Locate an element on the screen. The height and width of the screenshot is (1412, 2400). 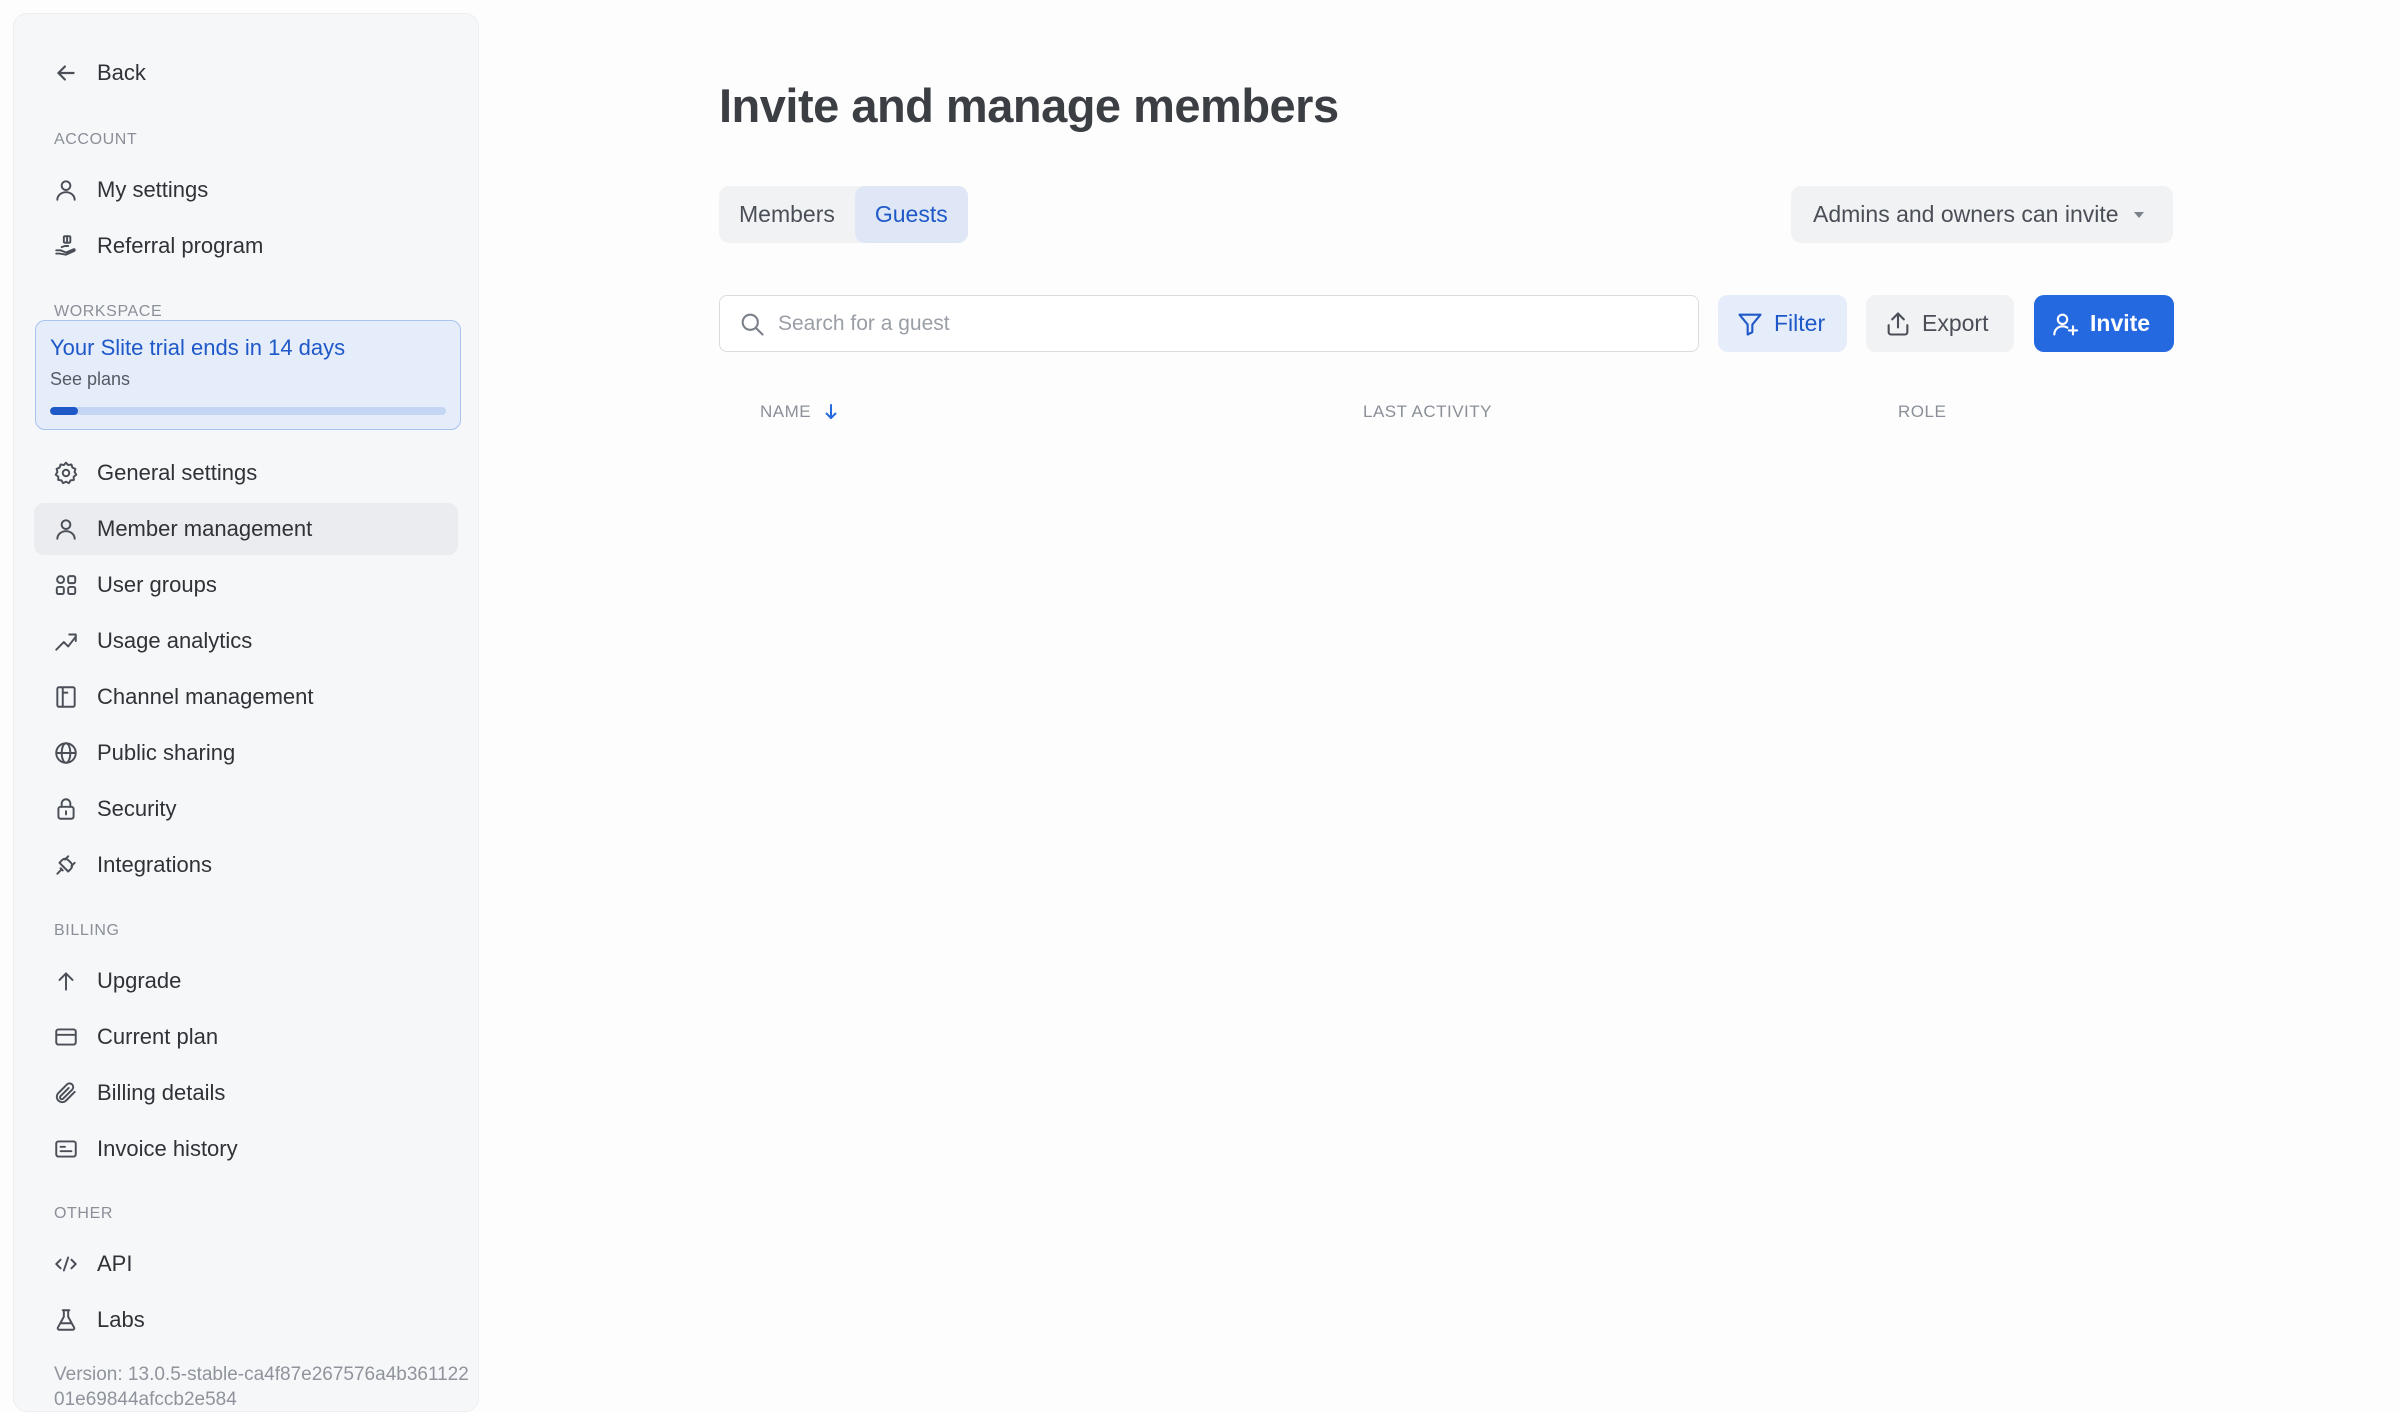
filter-label: Filter is located at coordinates (1800, 323).